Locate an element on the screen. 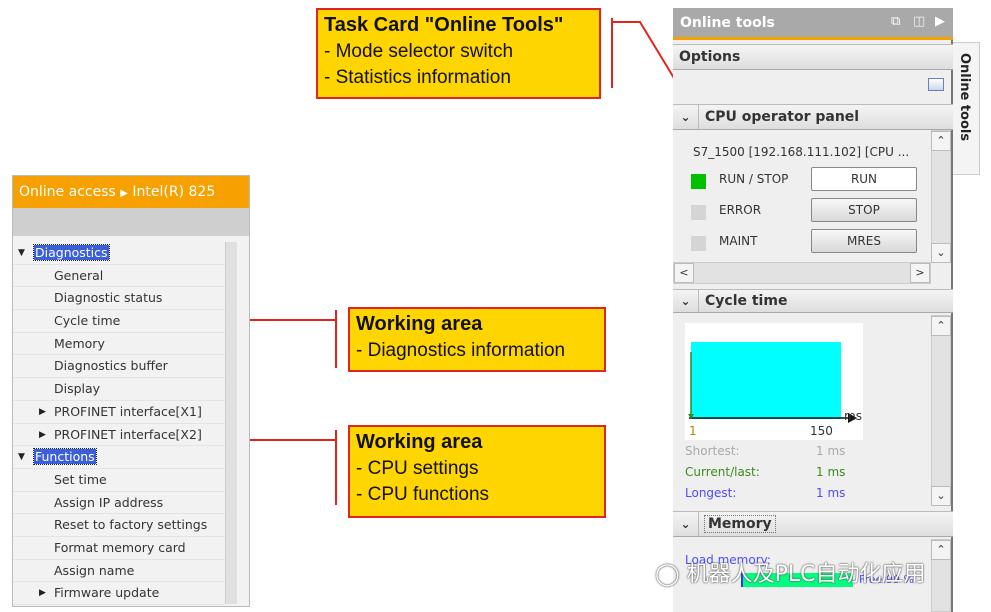  cycle-time-header: ⌄ Cycle time is located at coordinates (813, 301).